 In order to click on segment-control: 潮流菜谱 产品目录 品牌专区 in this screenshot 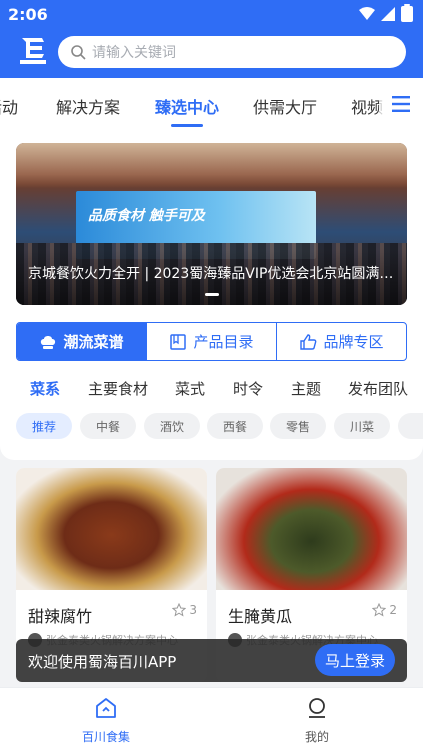, I will do `click(211, 341)`.